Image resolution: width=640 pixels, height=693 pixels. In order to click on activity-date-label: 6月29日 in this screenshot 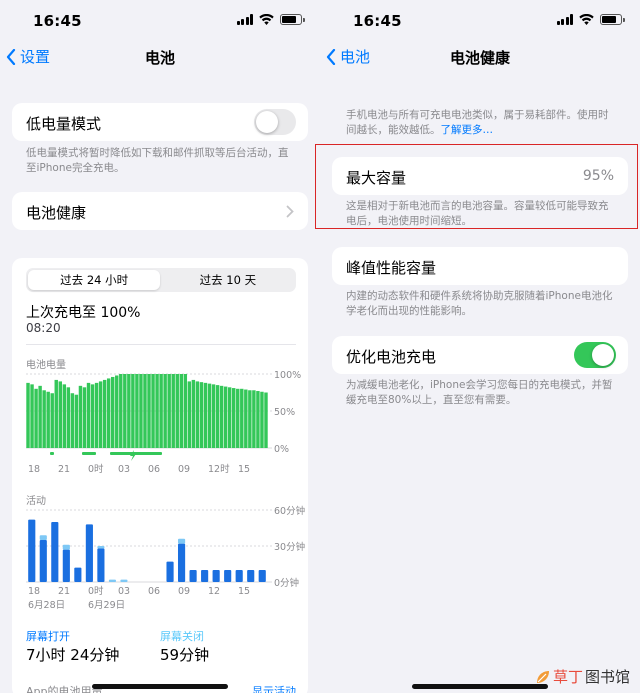, I will do `click(106, 605)`.